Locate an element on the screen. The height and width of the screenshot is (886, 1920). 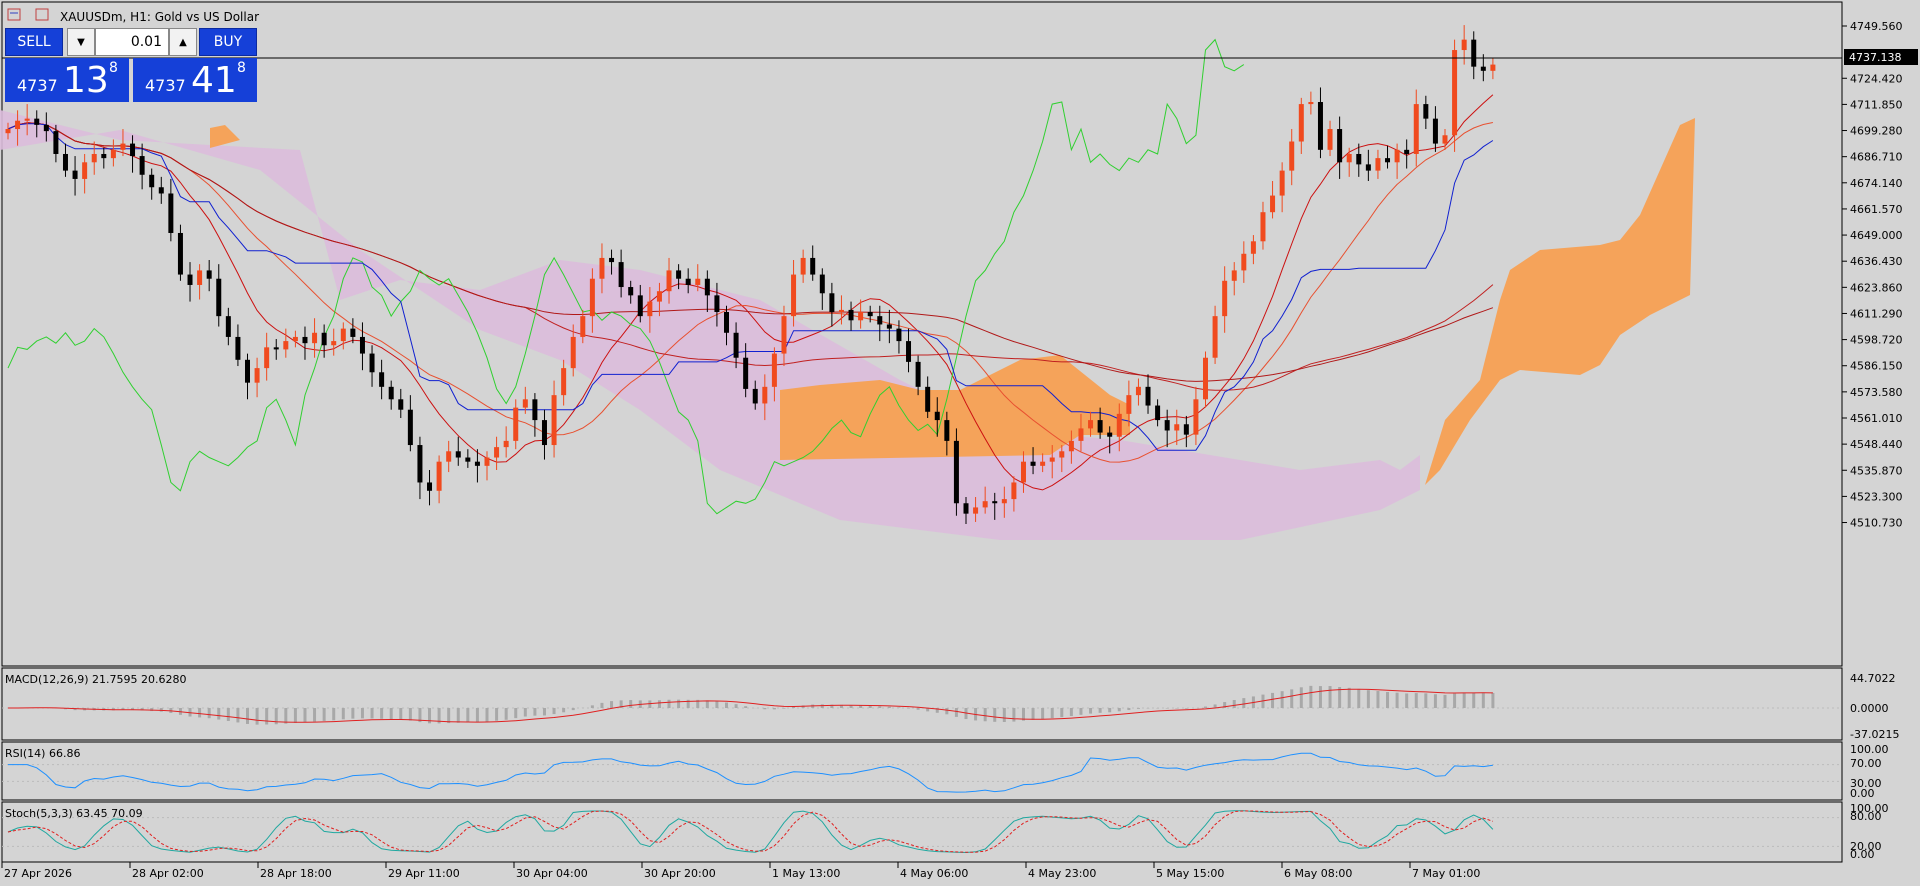
bid-quote-pips: 13 is located at coordinates (86, 80).